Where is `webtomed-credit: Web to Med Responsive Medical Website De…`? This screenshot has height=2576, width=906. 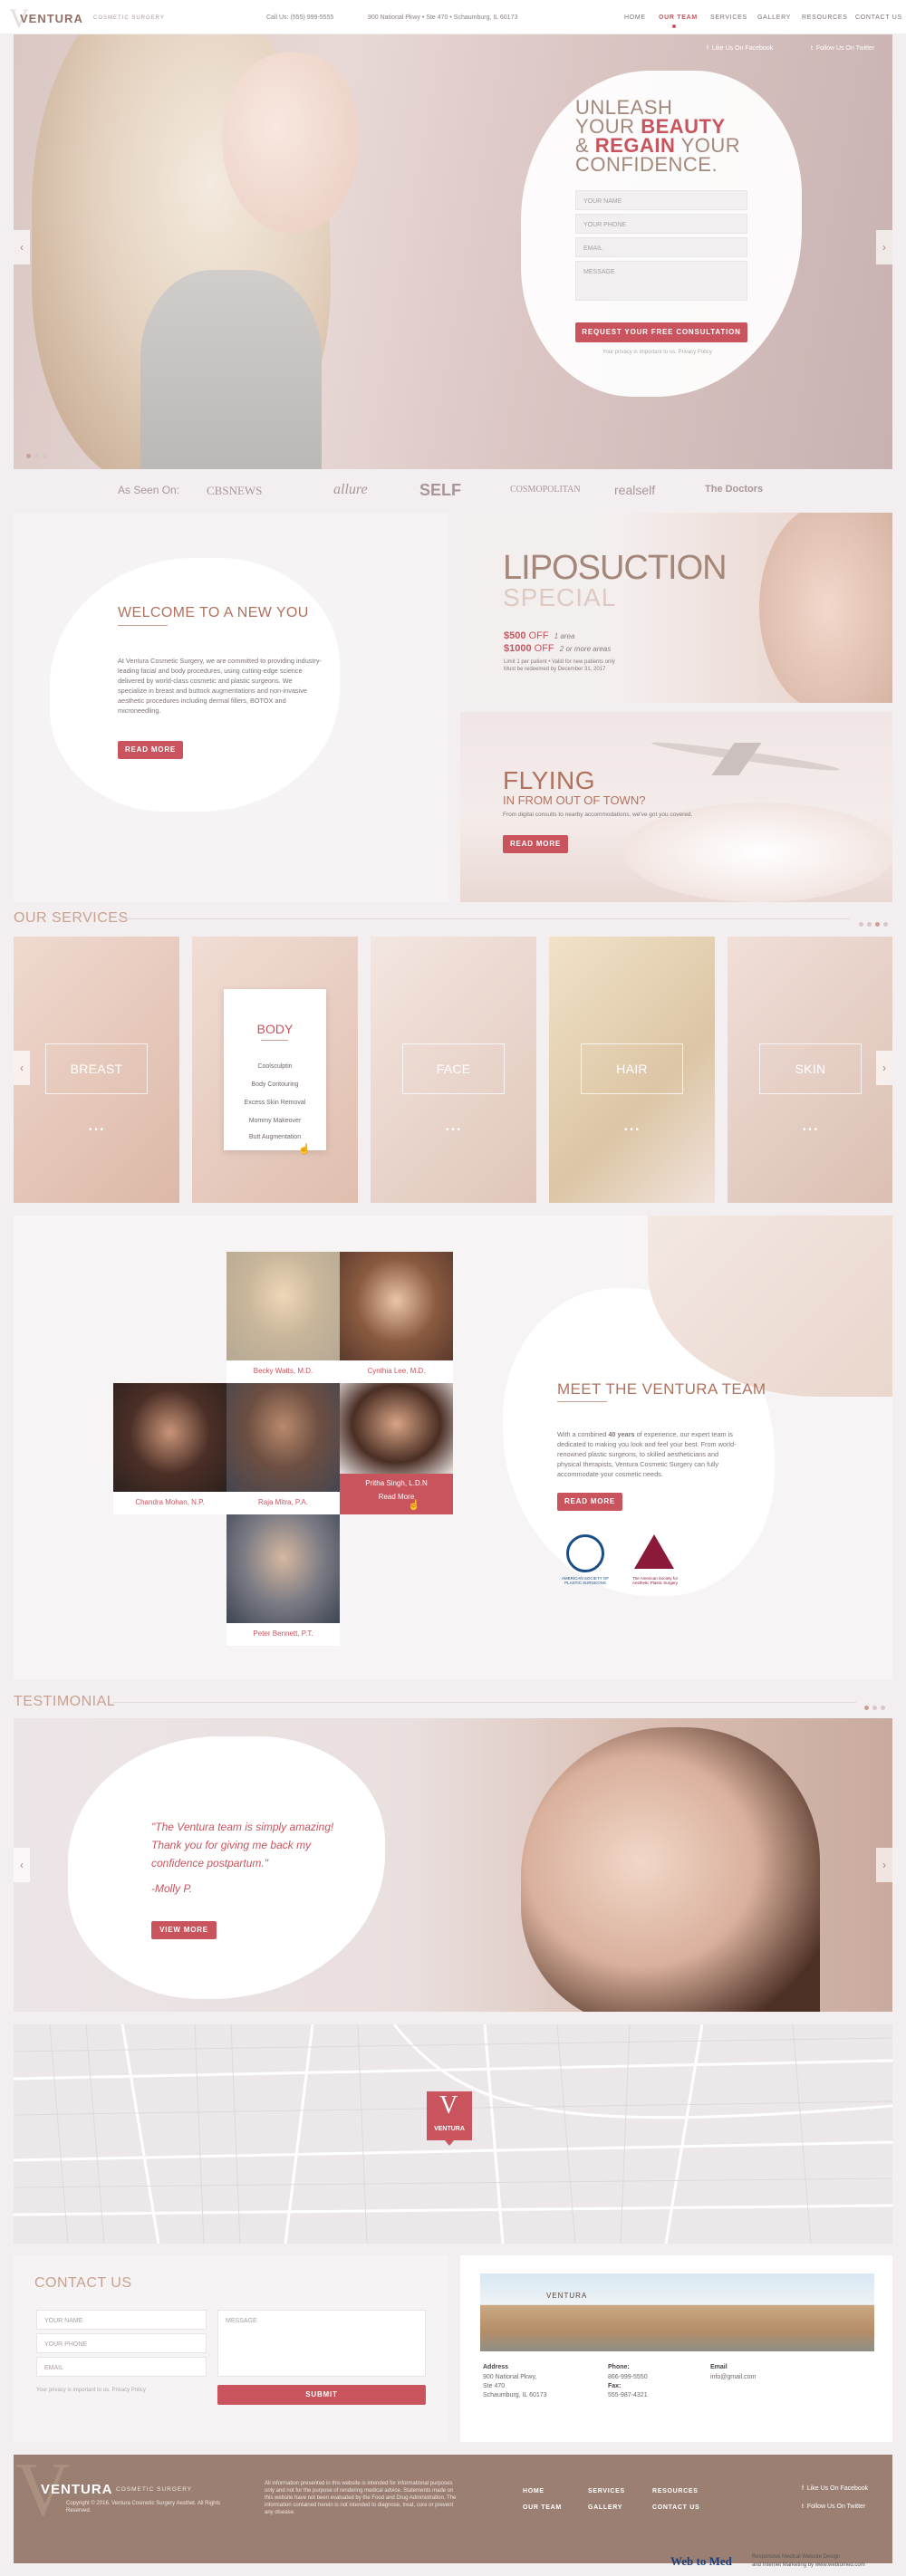 webtomed-credit: Web to Med Responsive Medical Website De… is located at coordinates (788, 2563).